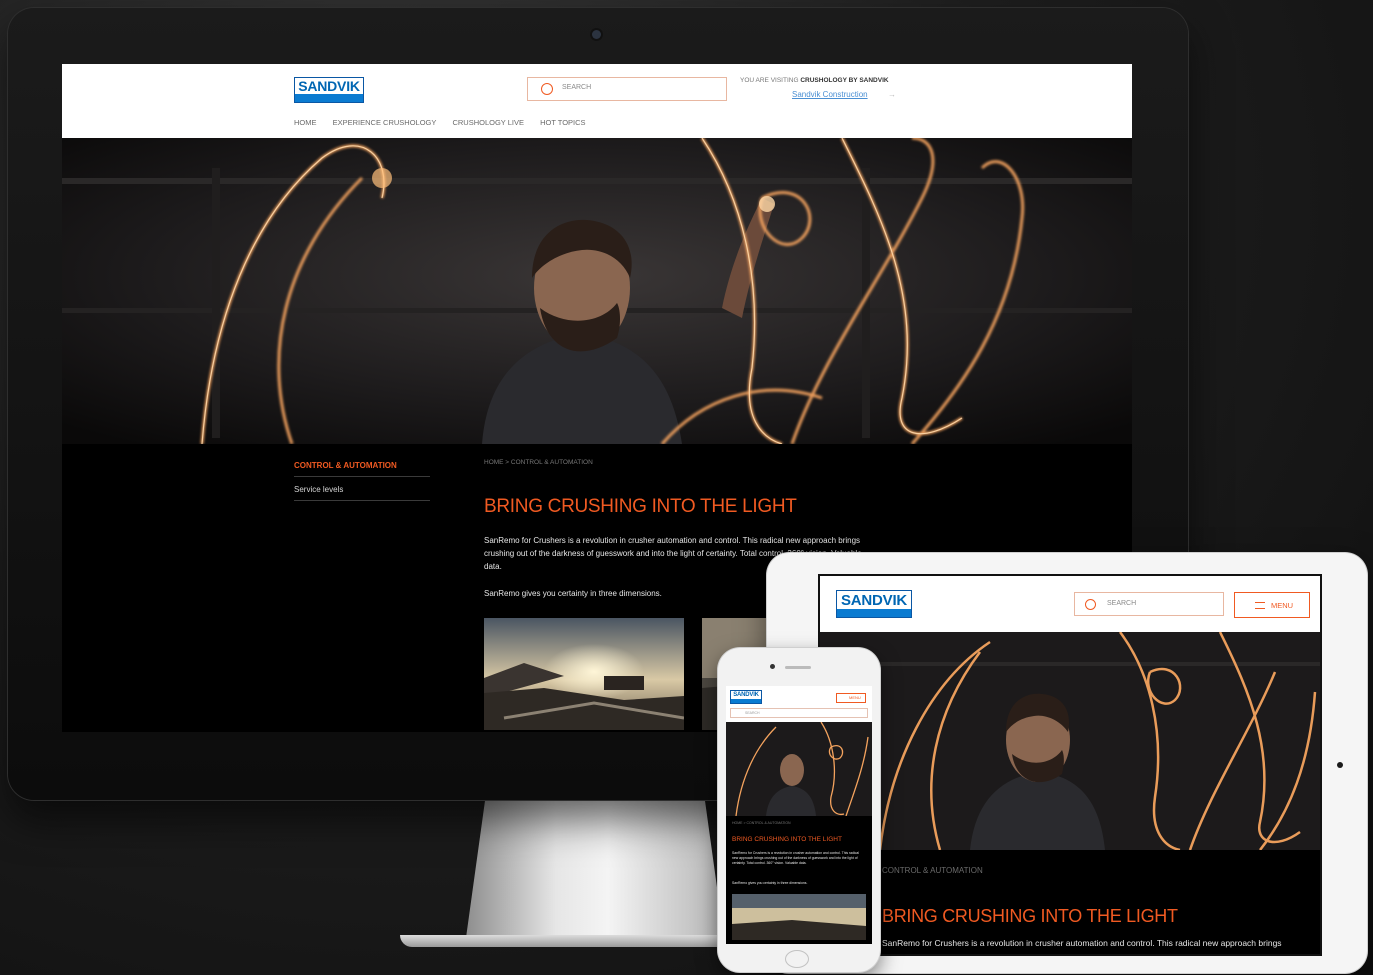  I want to click on nav-item-home: HOME, so click(305, 122).